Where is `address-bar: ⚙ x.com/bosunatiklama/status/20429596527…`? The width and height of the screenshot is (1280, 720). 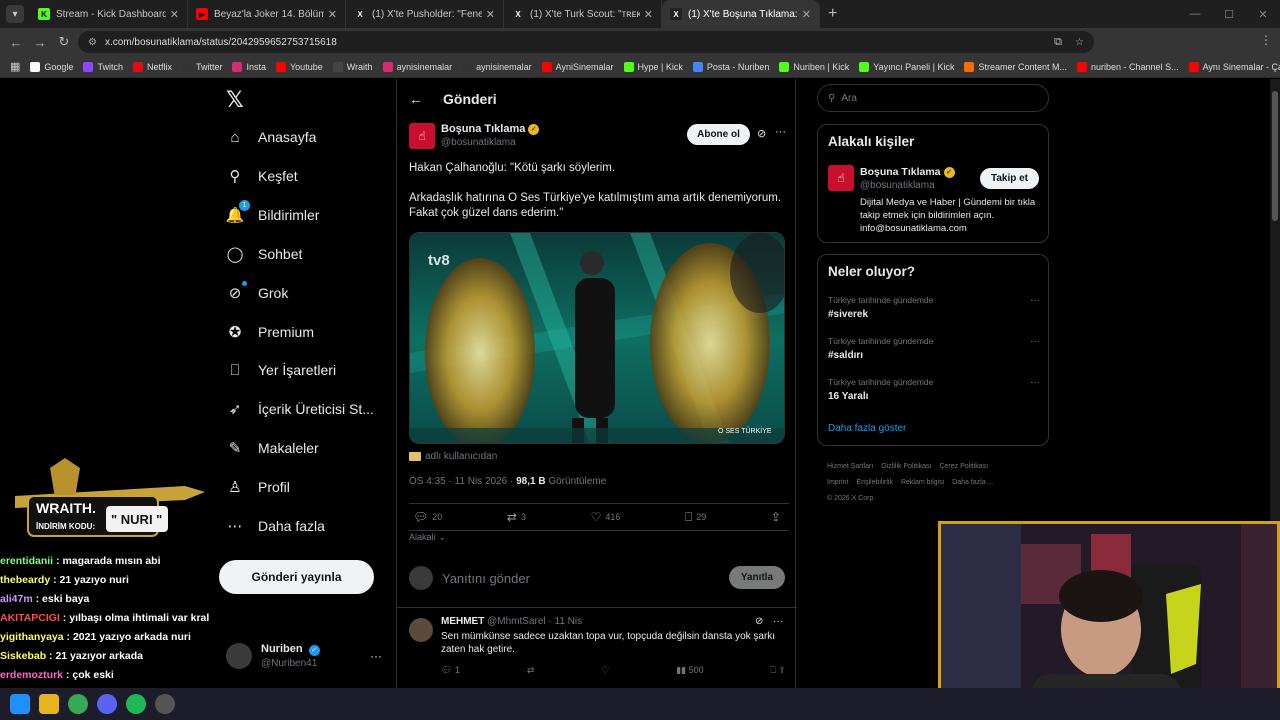
address-bar: ⚙ x.com/bosunatiklama/status/20429596527… is located at coordinates (586, 42).